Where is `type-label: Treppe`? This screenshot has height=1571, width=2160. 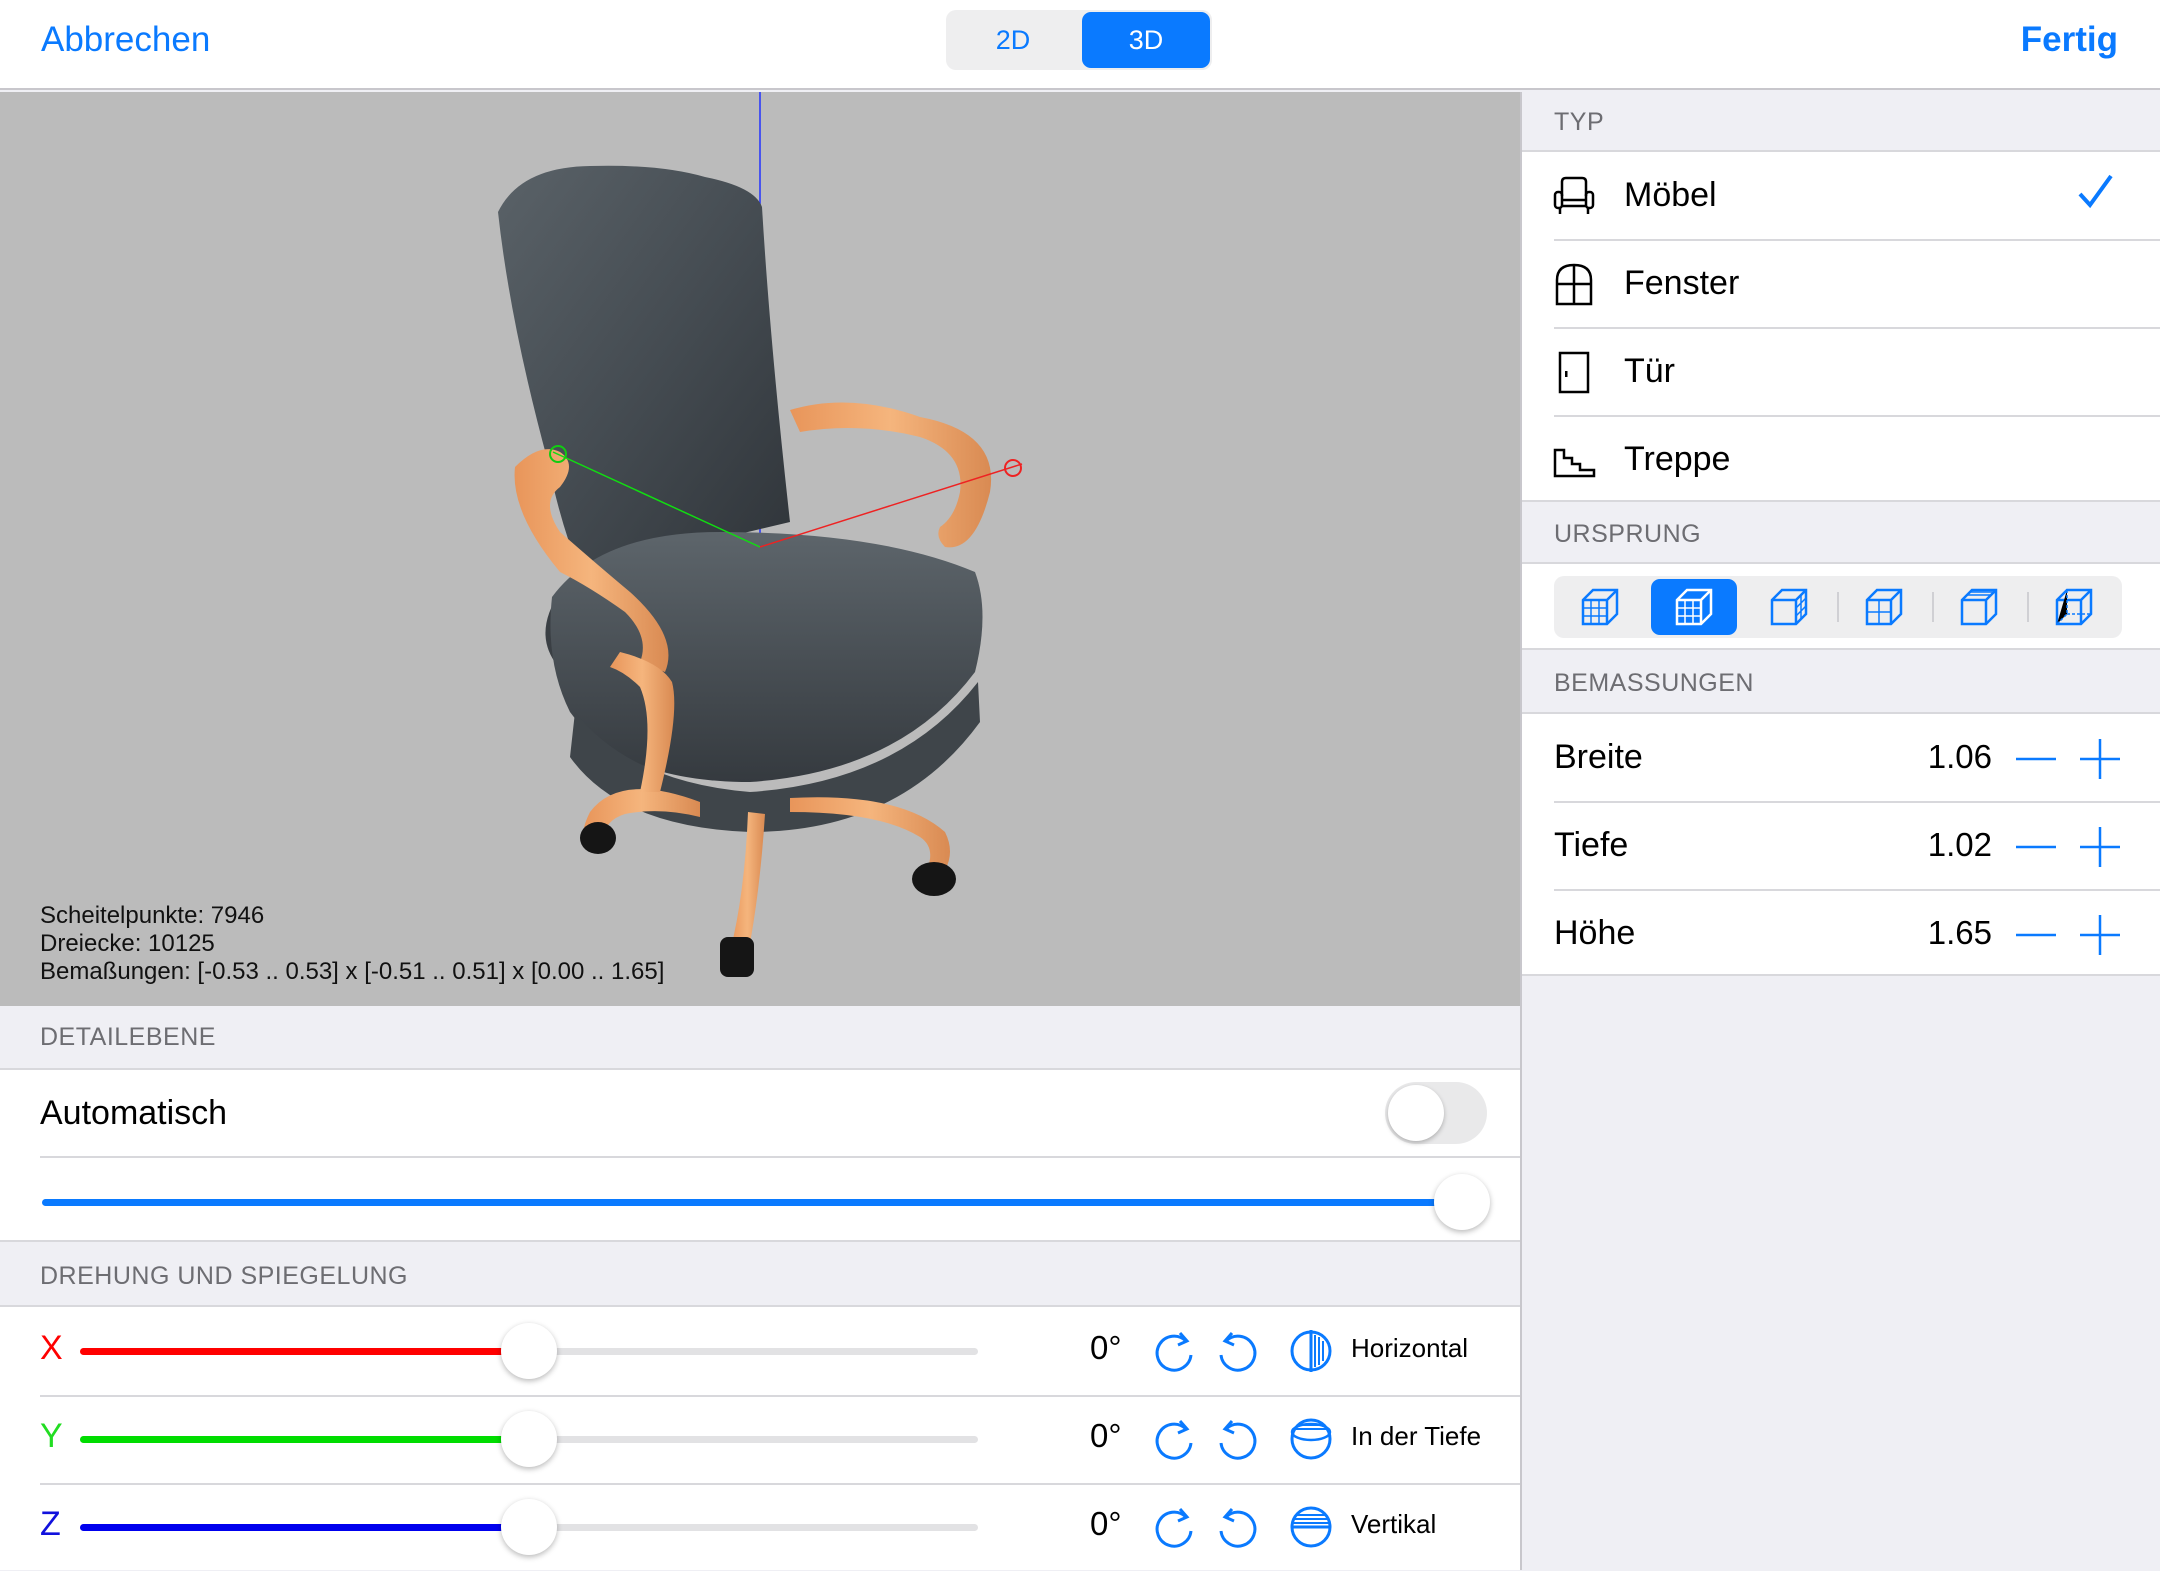 type-label: Treppe is located at coordinates (1677, 459).